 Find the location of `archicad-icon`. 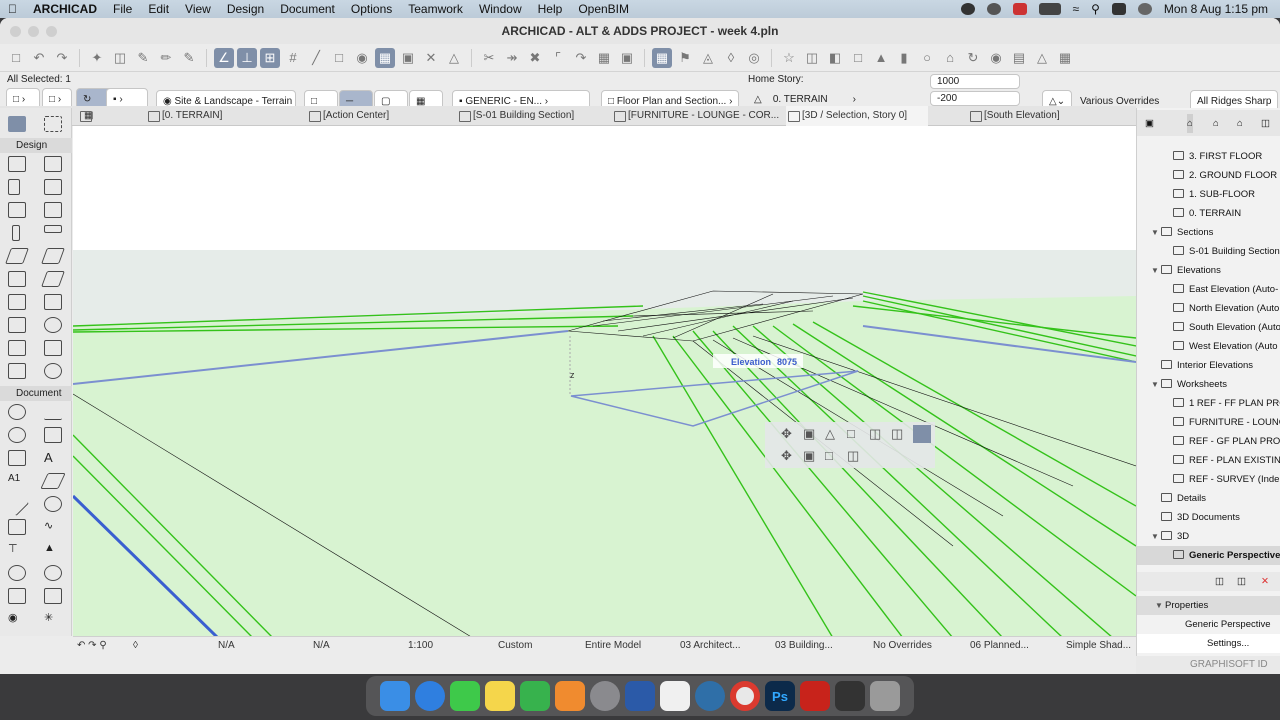

archicad-icon is located at coordinates (640, 696).